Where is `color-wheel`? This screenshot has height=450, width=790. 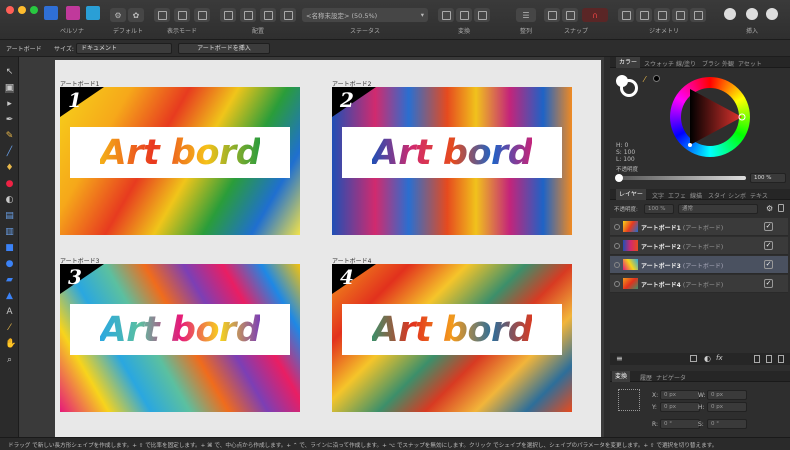
color-wheel is located at coordinates (710, 117).